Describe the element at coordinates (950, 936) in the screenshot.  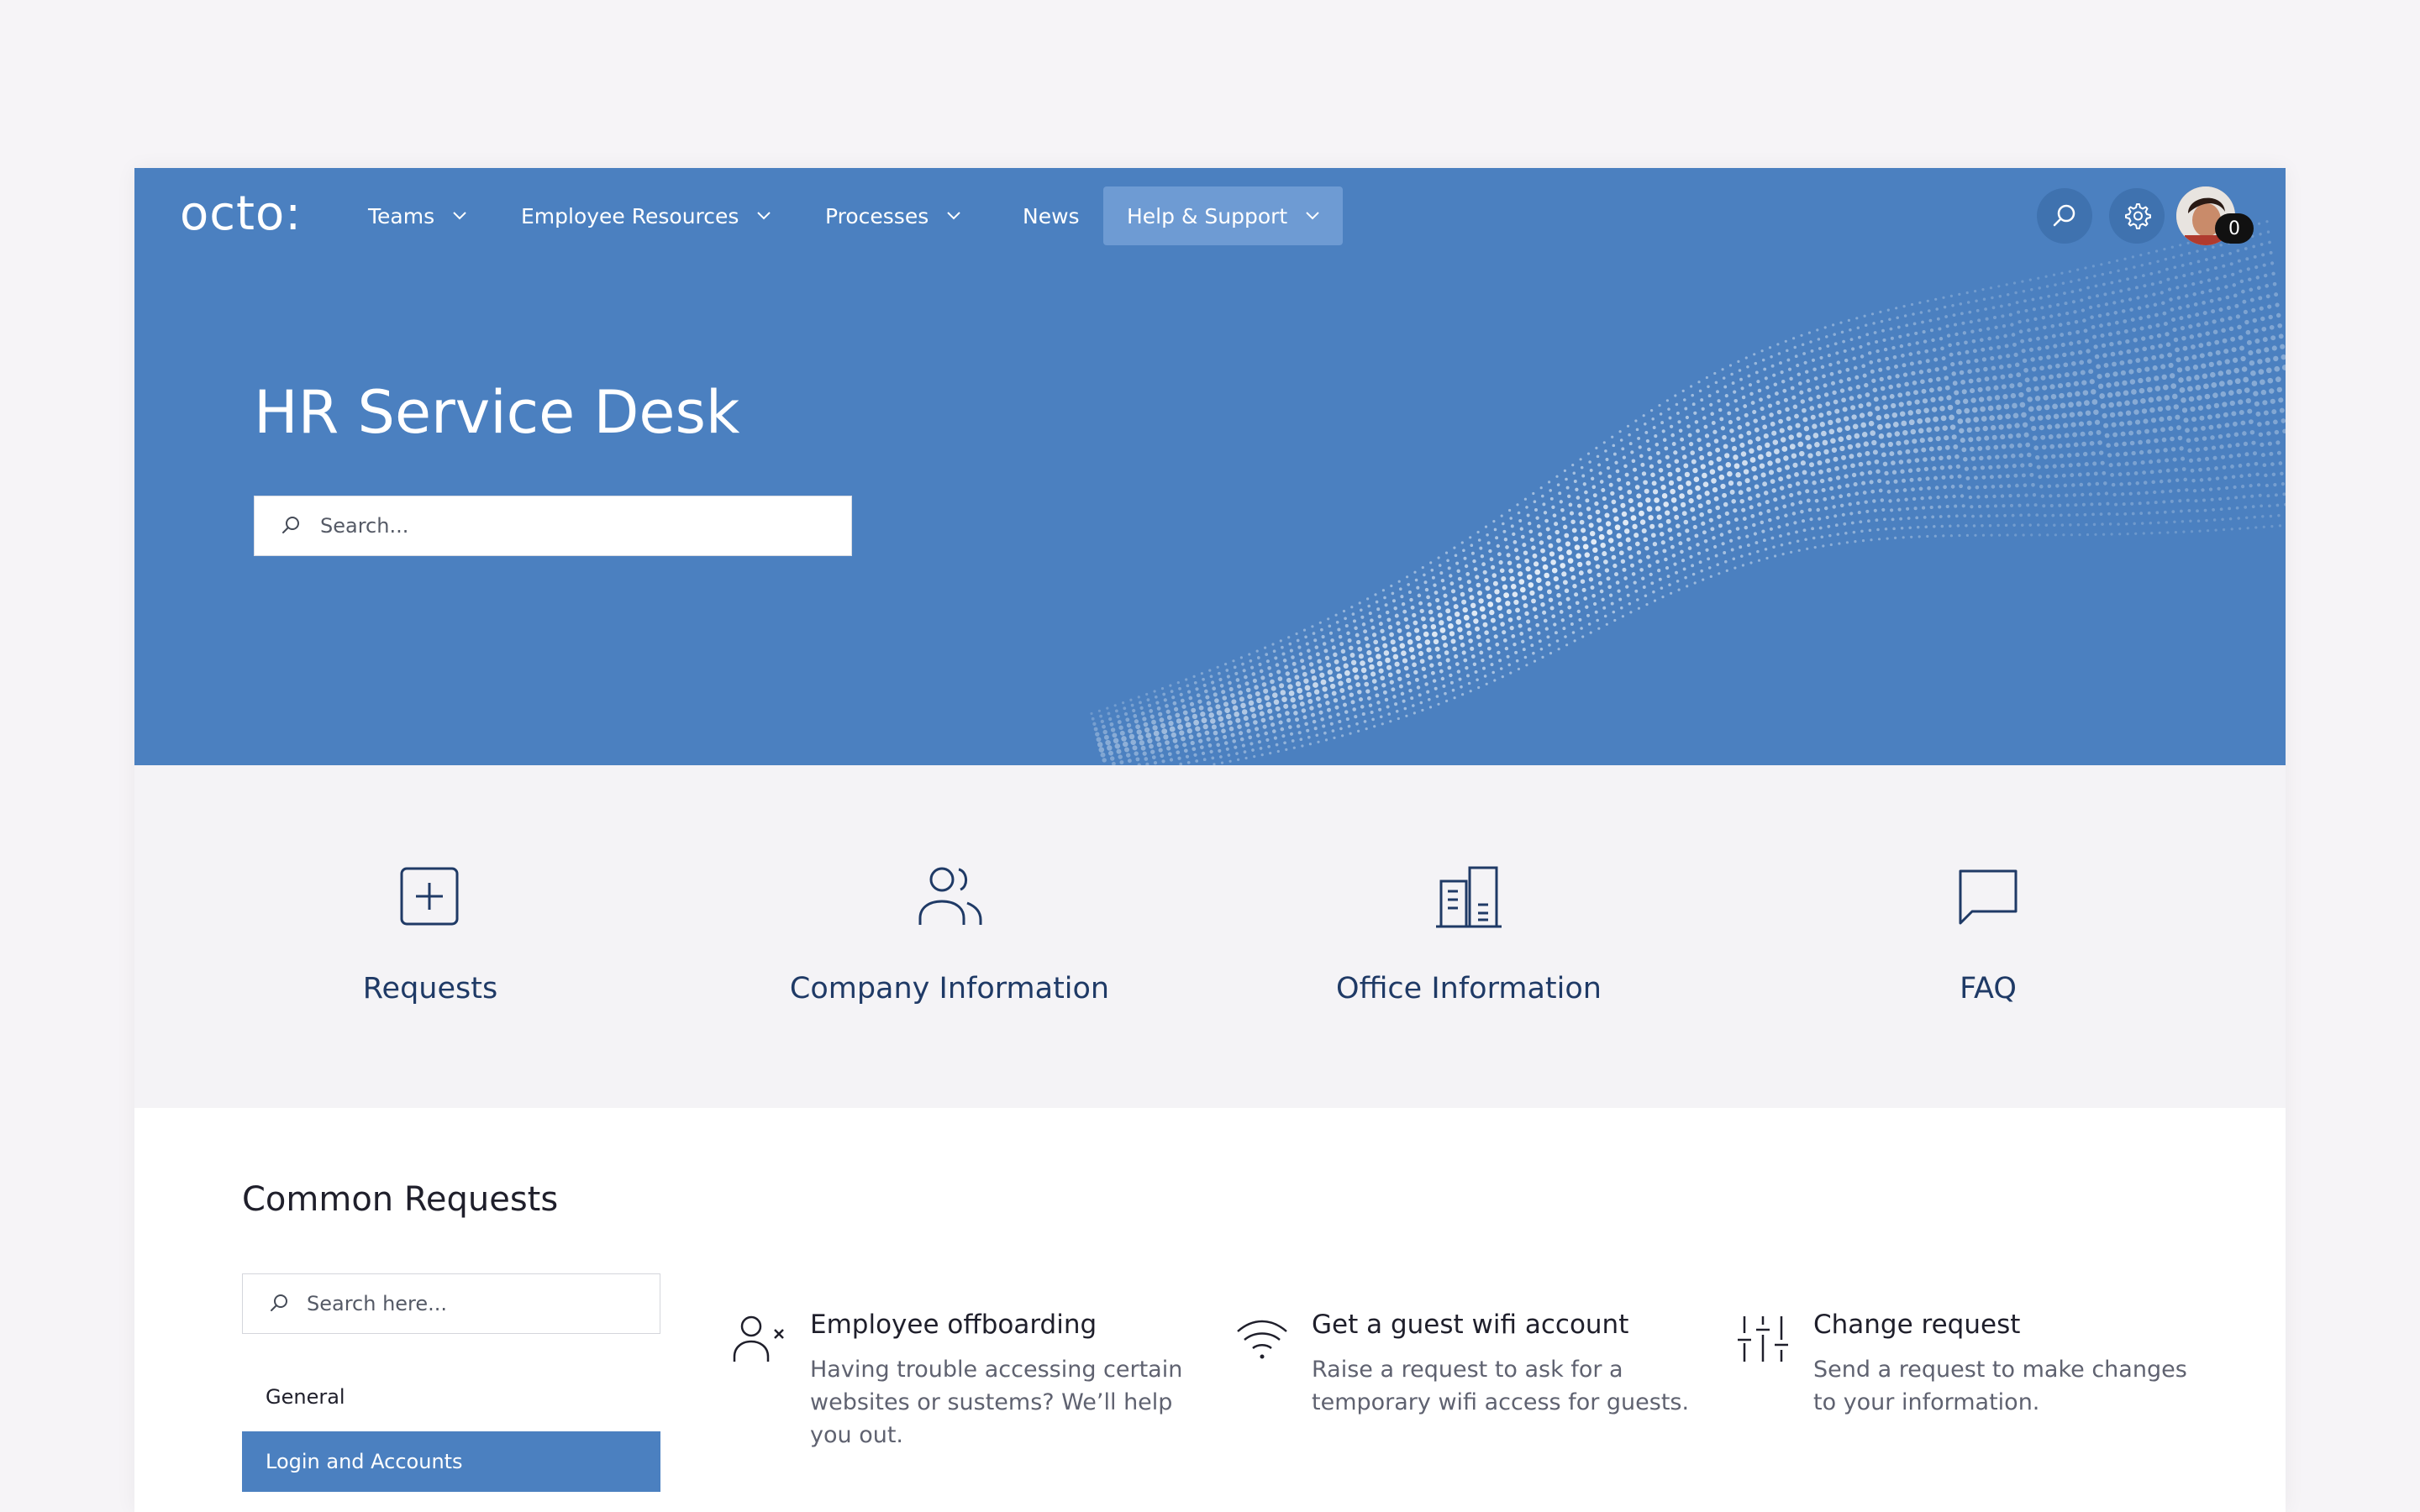
I see `category-company-information: Company Information` at that location.